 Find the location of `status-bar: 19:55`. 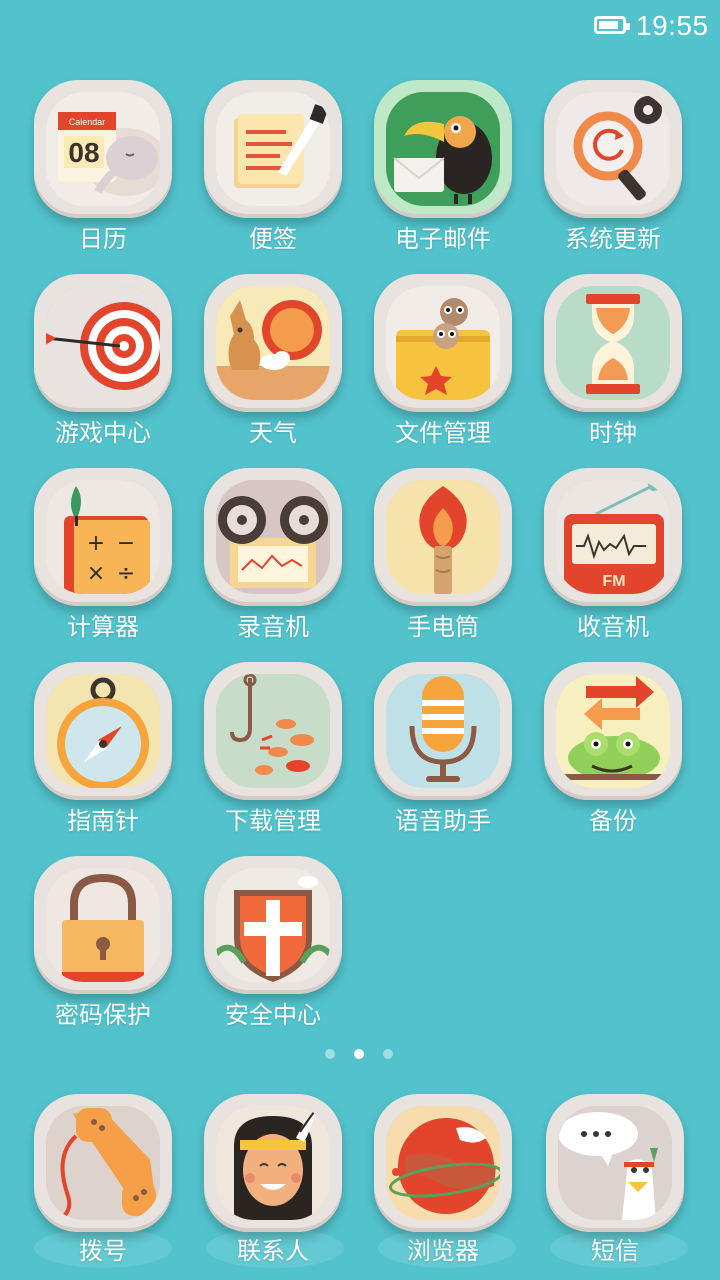

status-bar: 19:55 is located at coordinates (360, 28).